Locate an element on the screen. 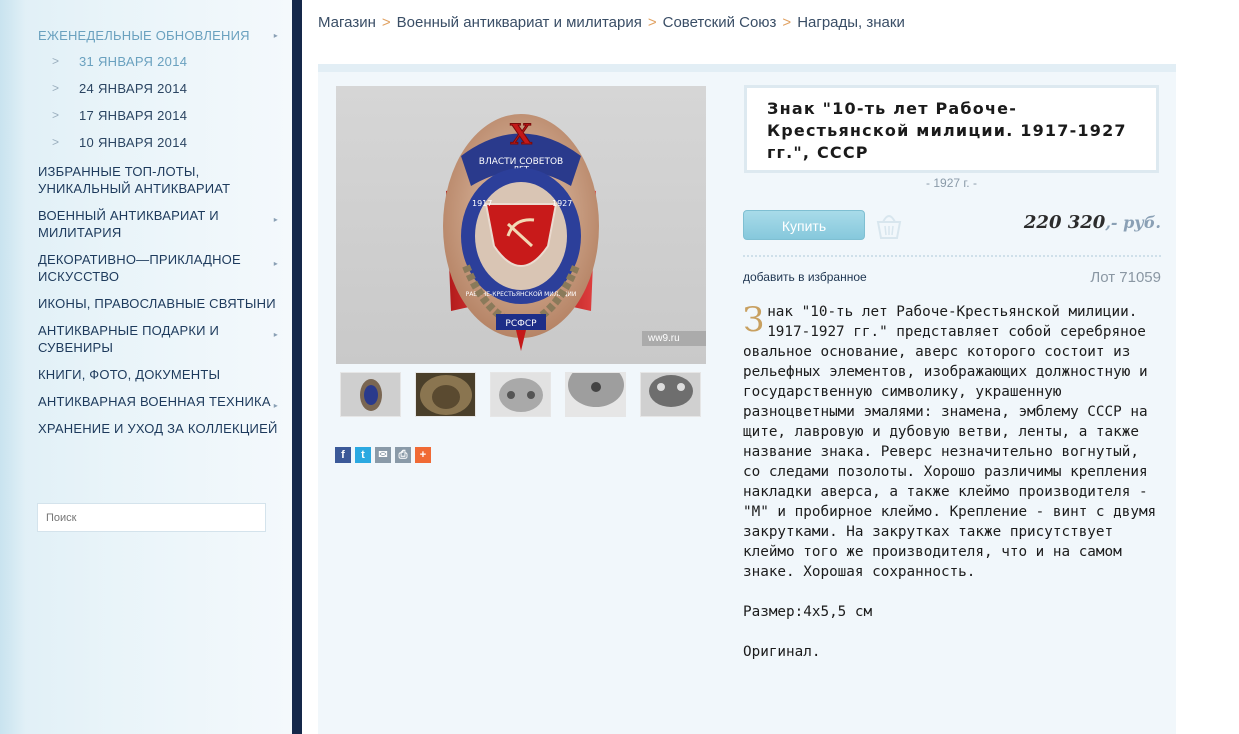  breadcrumb-link: Магазин is located at coordinates (347, 22).